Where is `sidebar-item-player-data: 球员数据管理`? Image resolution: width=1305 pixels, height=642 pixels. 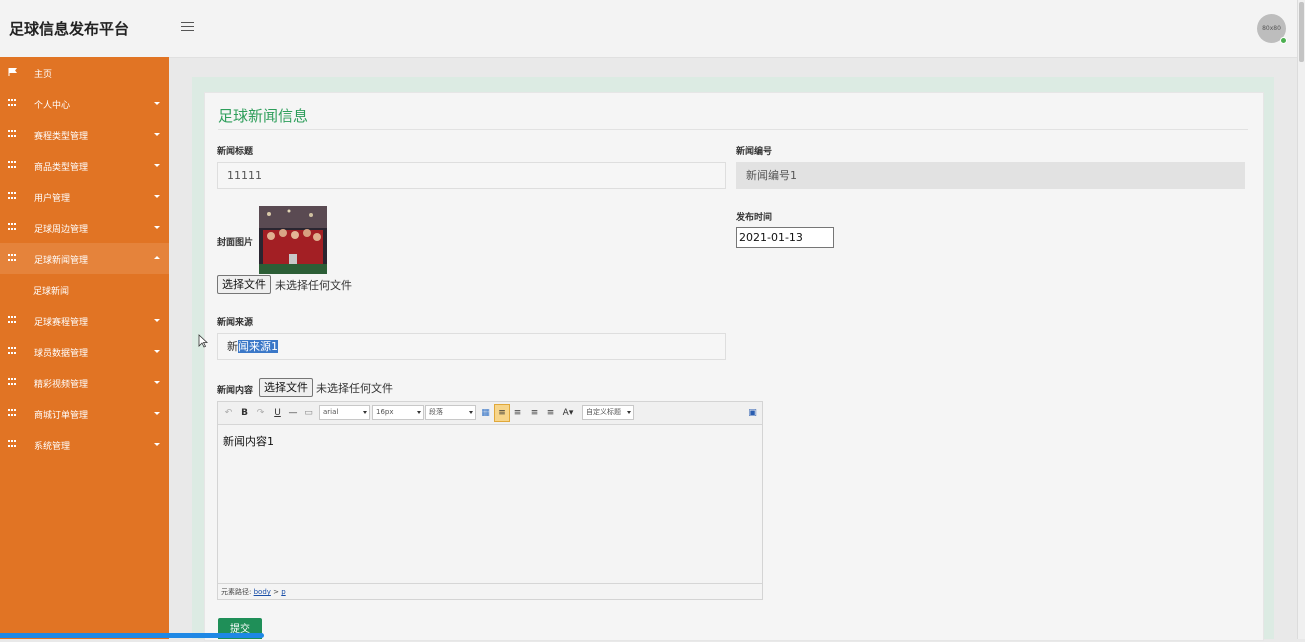
sidebar-item-player-data: 球员数据管理 is located at coordinates (84, 351).